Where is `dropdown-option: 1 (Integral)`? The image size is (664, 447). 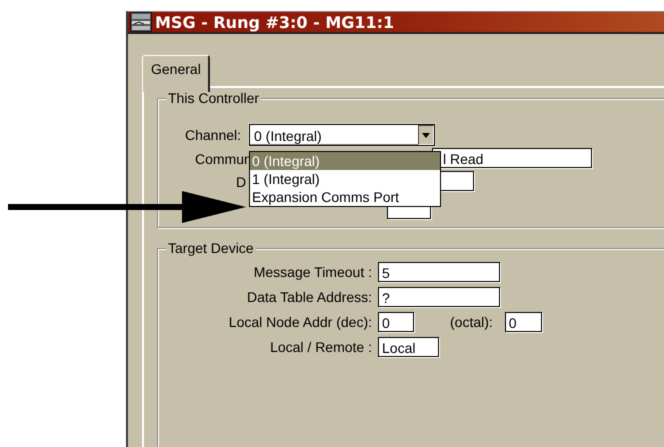 dropdown-option: 1 (Integral) is located at coordinates (345, 179).